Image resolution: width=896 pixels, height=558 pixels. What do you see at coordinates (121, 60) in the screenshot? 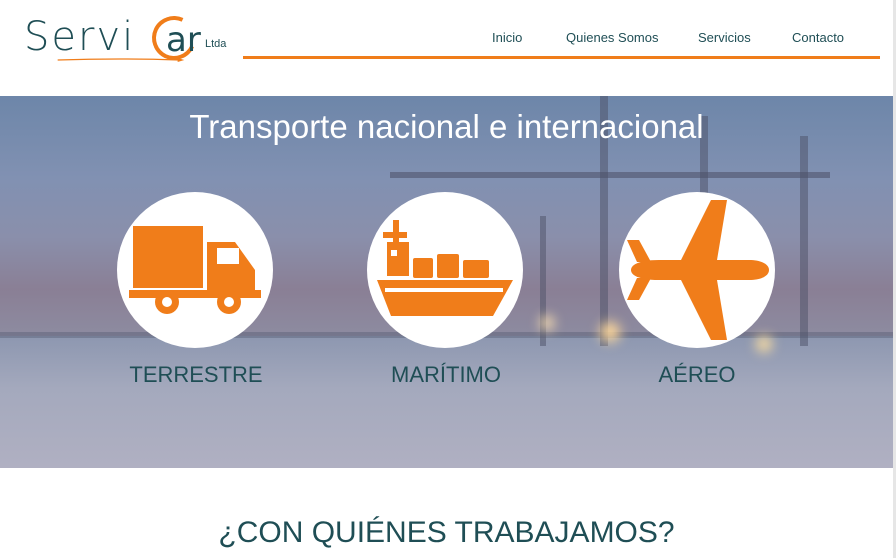
I see `logo-swoosh` at bounding box center [121, 60].